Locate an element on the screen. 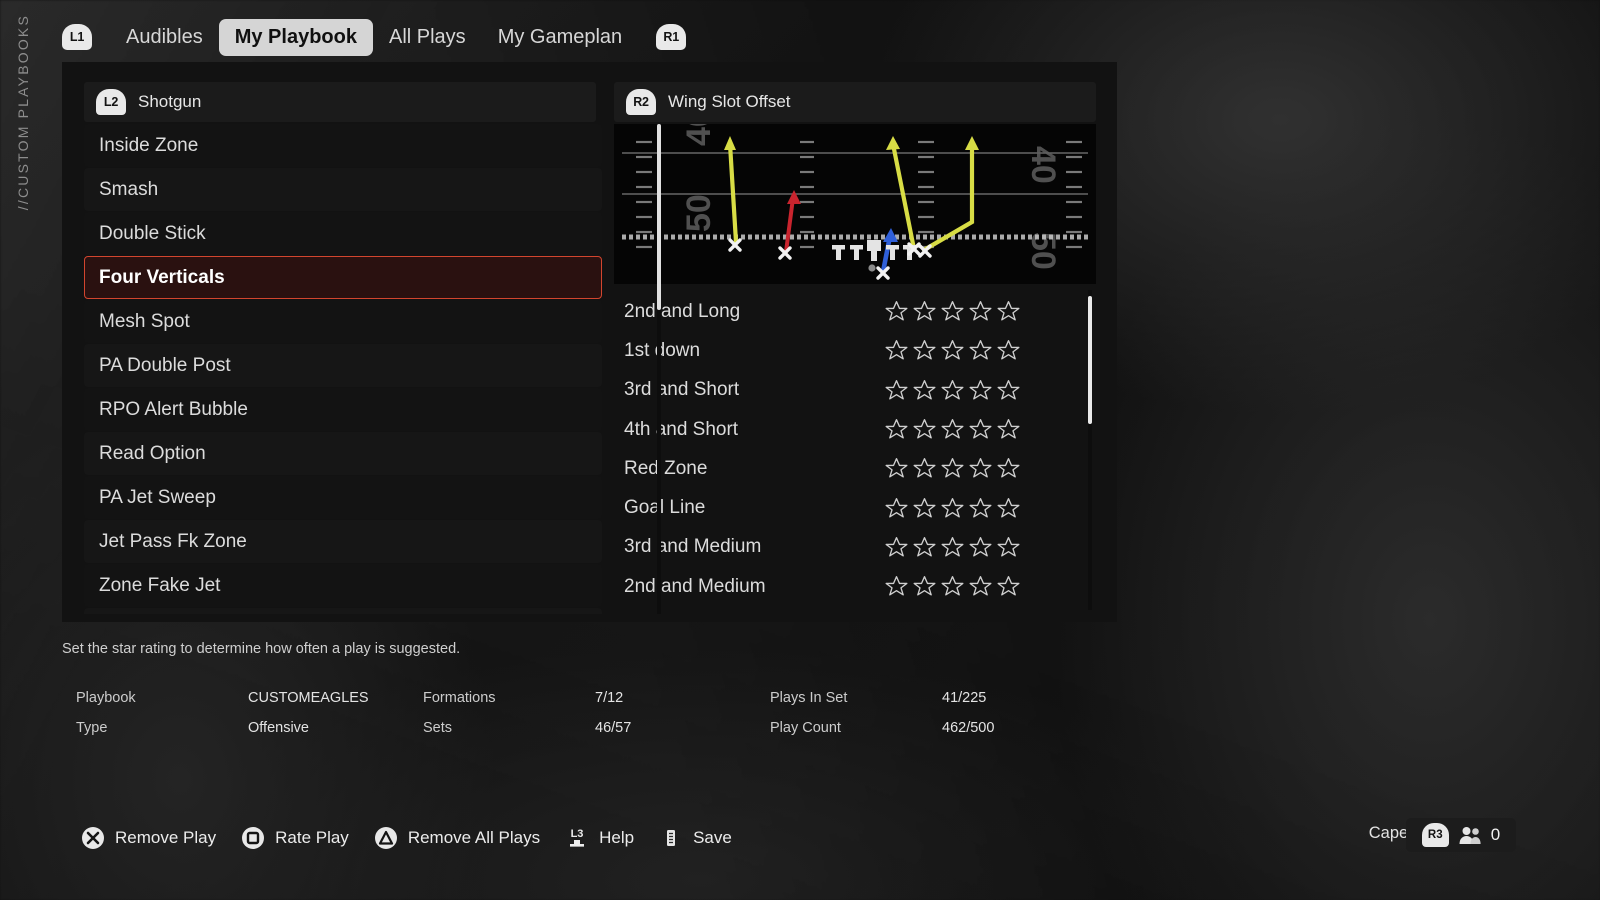 This screenshot has width=1600, height=900. play-list-item: Zone Fake Jet is located at coordinates (343, 585).